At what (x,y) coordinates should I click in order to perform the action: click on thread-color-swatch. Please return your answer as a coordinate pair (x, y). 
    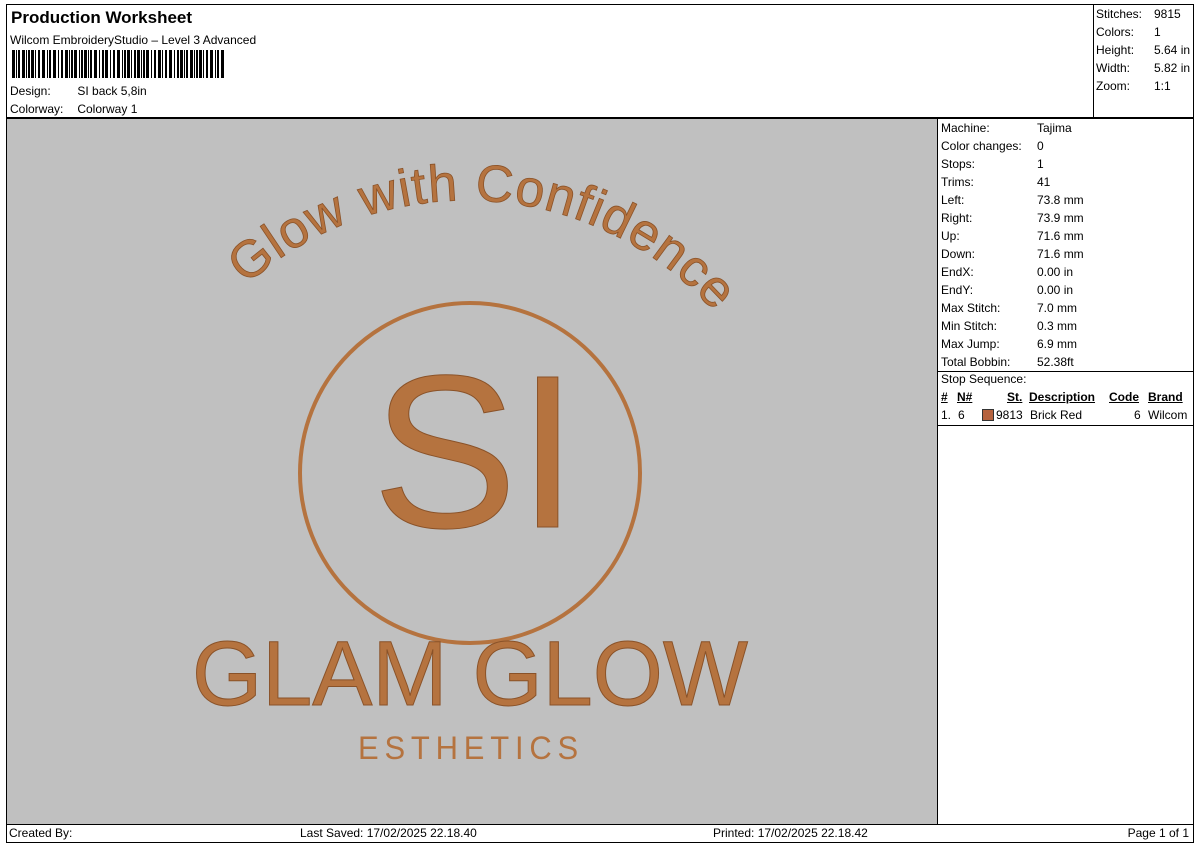
    Looking at the image, I should click on (988, 415).